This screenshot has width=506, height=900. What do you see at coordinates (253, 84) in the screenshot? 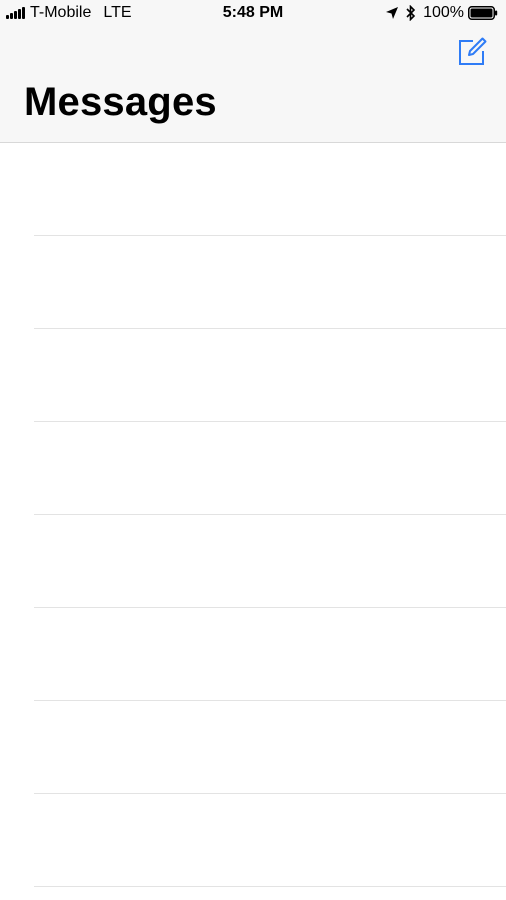
I see `navigation-bar: Messages` at bounding box center [253, 84].